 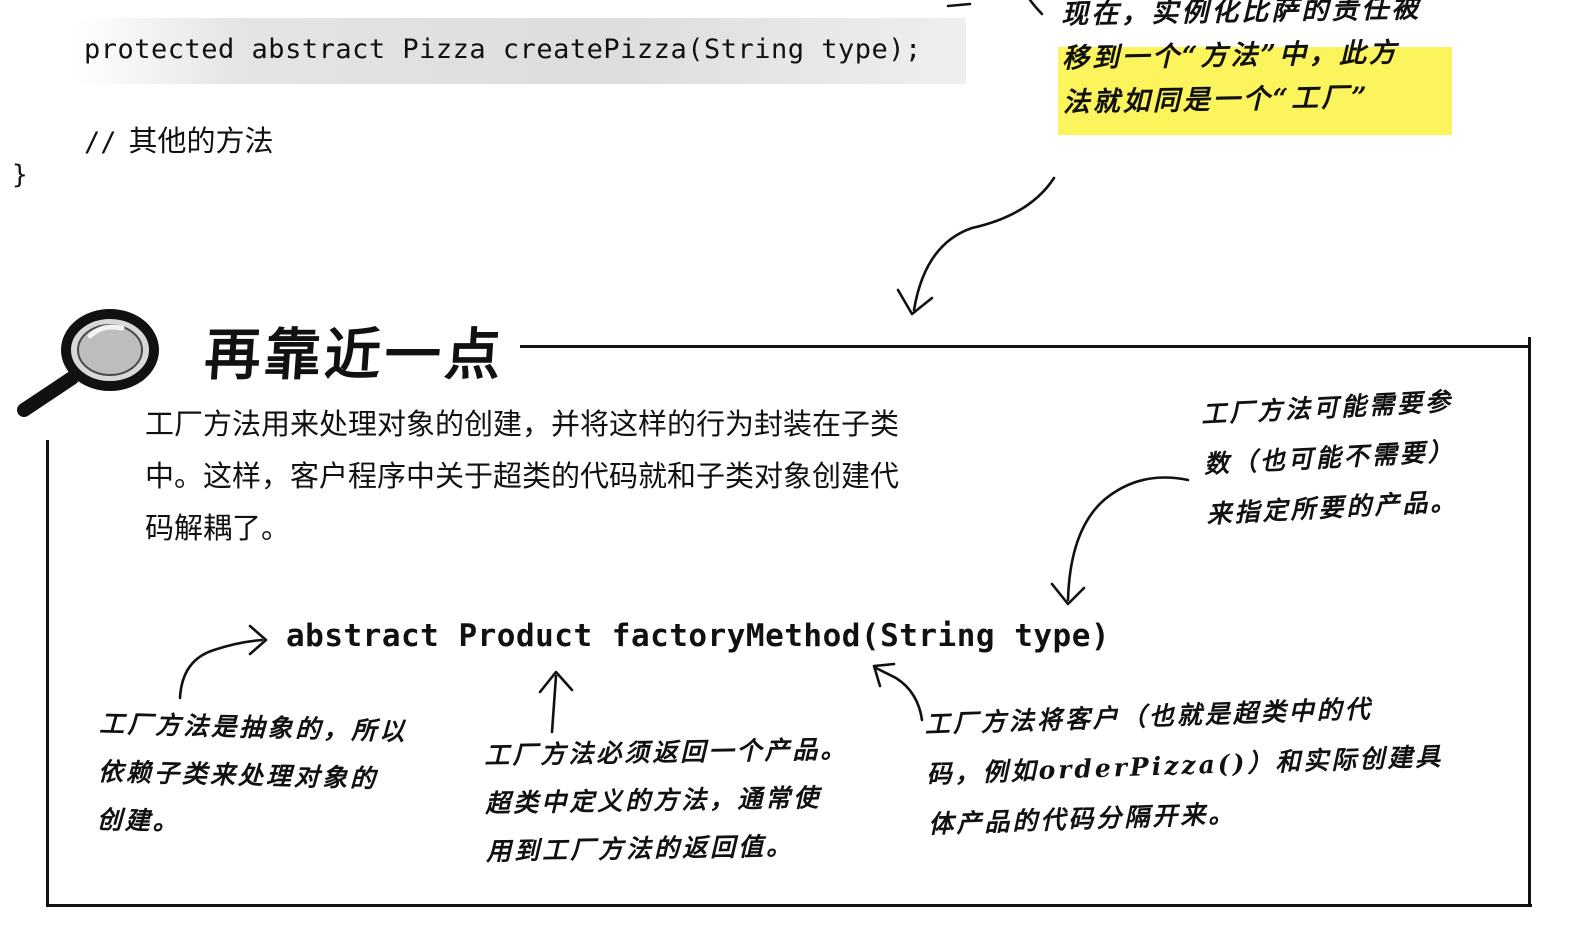 What do you see at coordinates (47, 673) in the screenshot?
I see `panel-border-left` at bounding box center [47, 673].